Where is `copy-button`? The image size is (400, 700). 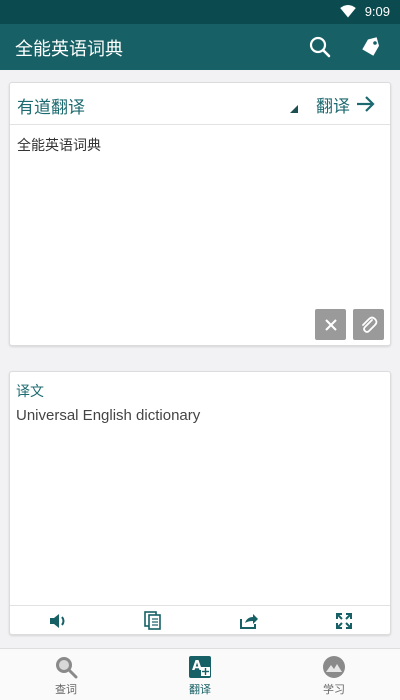 copy-button is located at coordinates (153, 621).